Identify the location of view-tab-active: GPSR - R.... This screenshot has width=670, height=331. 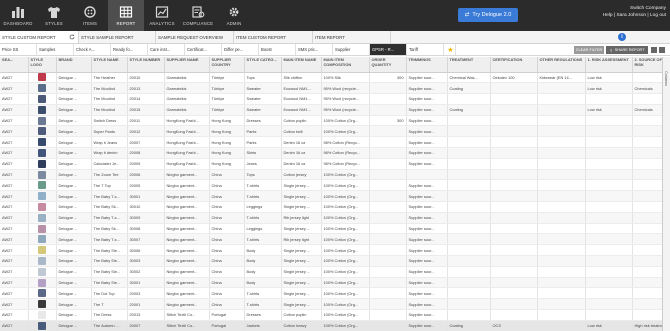
(388, 49).